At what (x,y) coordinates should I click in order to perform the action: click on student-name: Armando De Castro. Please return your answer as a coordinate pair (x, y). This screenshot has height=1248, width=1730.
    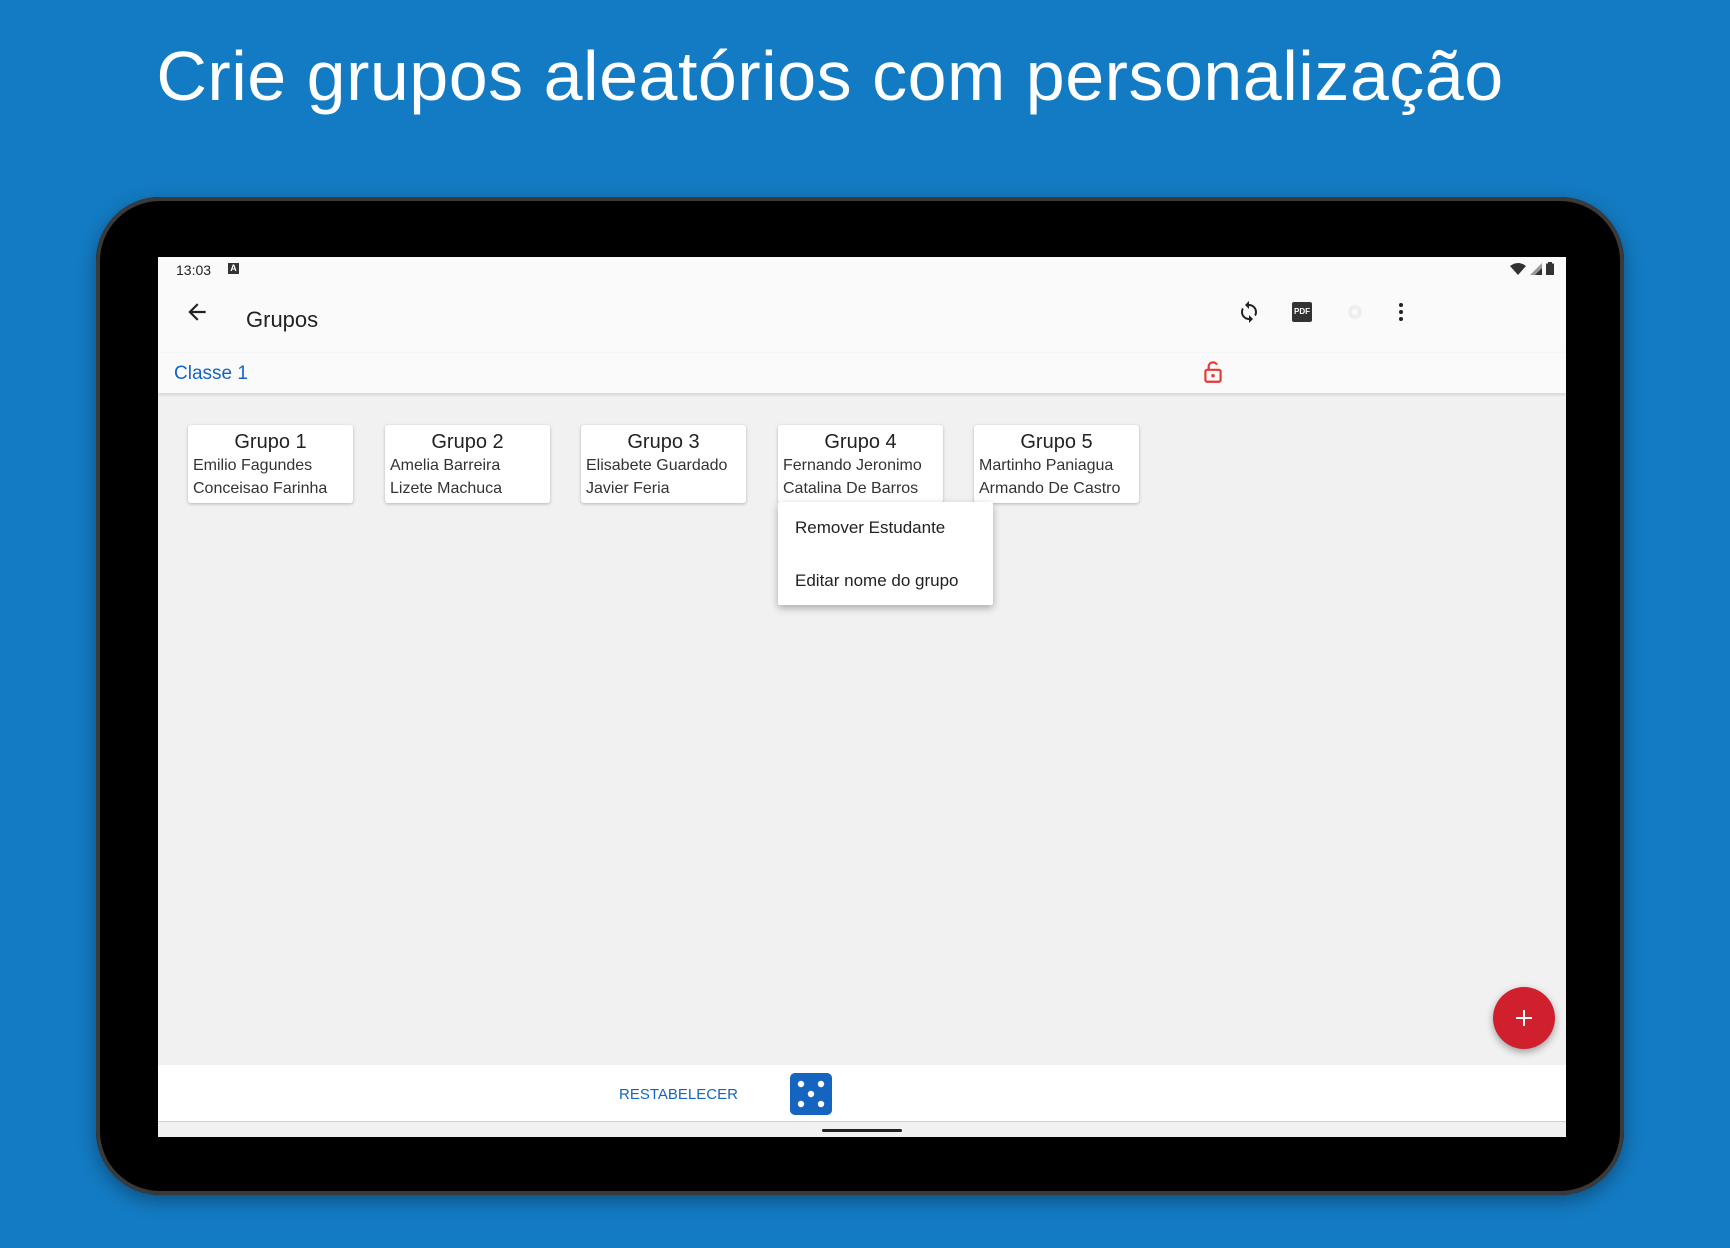
    Looking at the image, I should click on (1056, 488).